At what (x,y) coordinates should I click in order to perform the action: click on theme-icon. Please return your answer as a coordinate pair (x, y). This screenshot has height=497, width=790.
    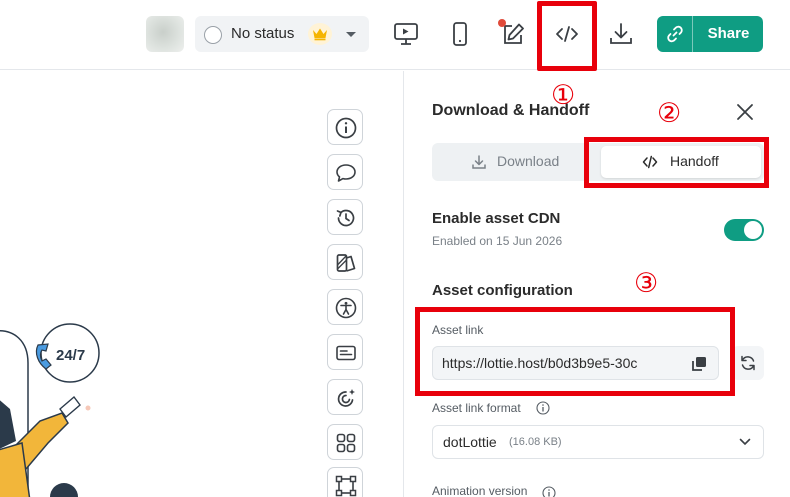
    Looking at the image, I should click on (346, 263).